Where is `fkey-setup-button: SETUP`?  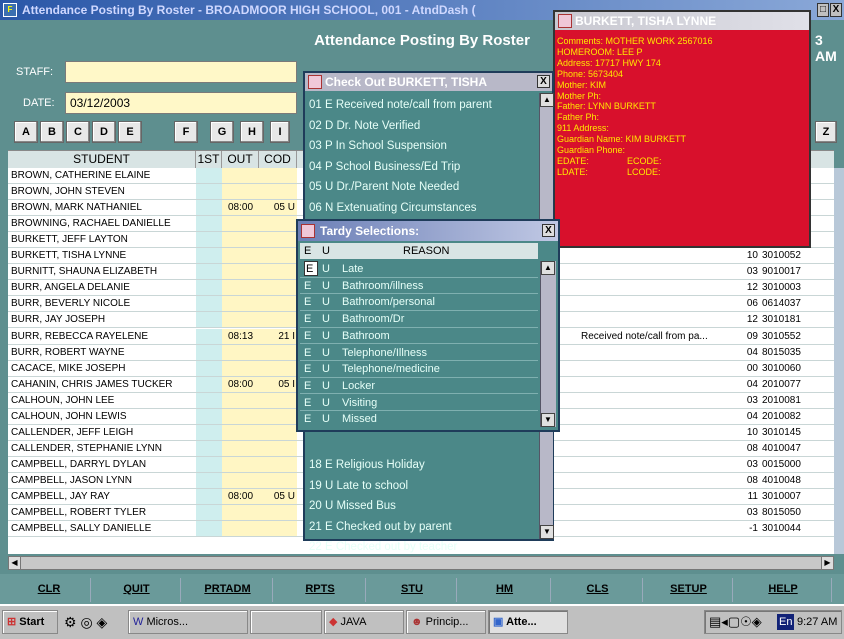 fkey-setup-button: SETUP is located at coordinates (689, 590).